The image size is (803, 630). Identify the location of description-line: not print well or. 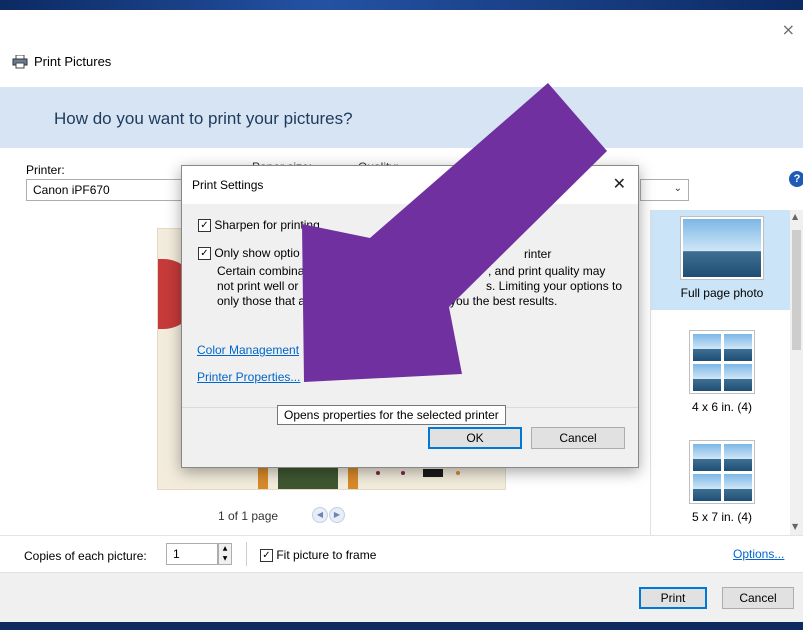
(258, 286).